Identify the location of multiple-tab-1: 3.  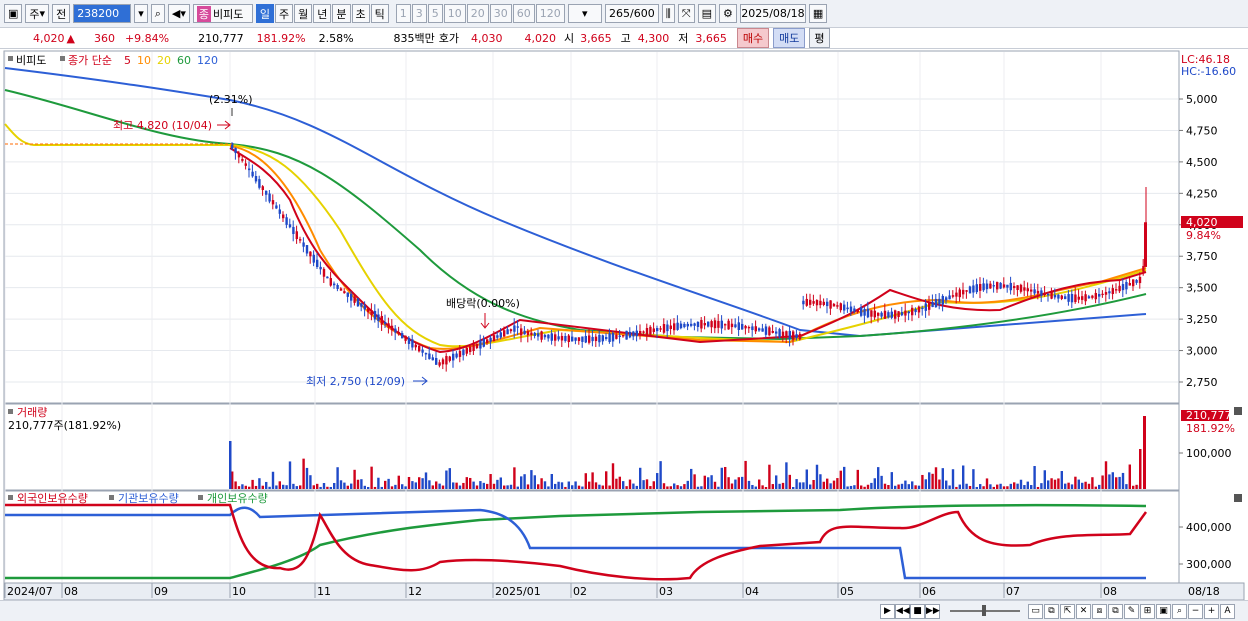
(419, 13).